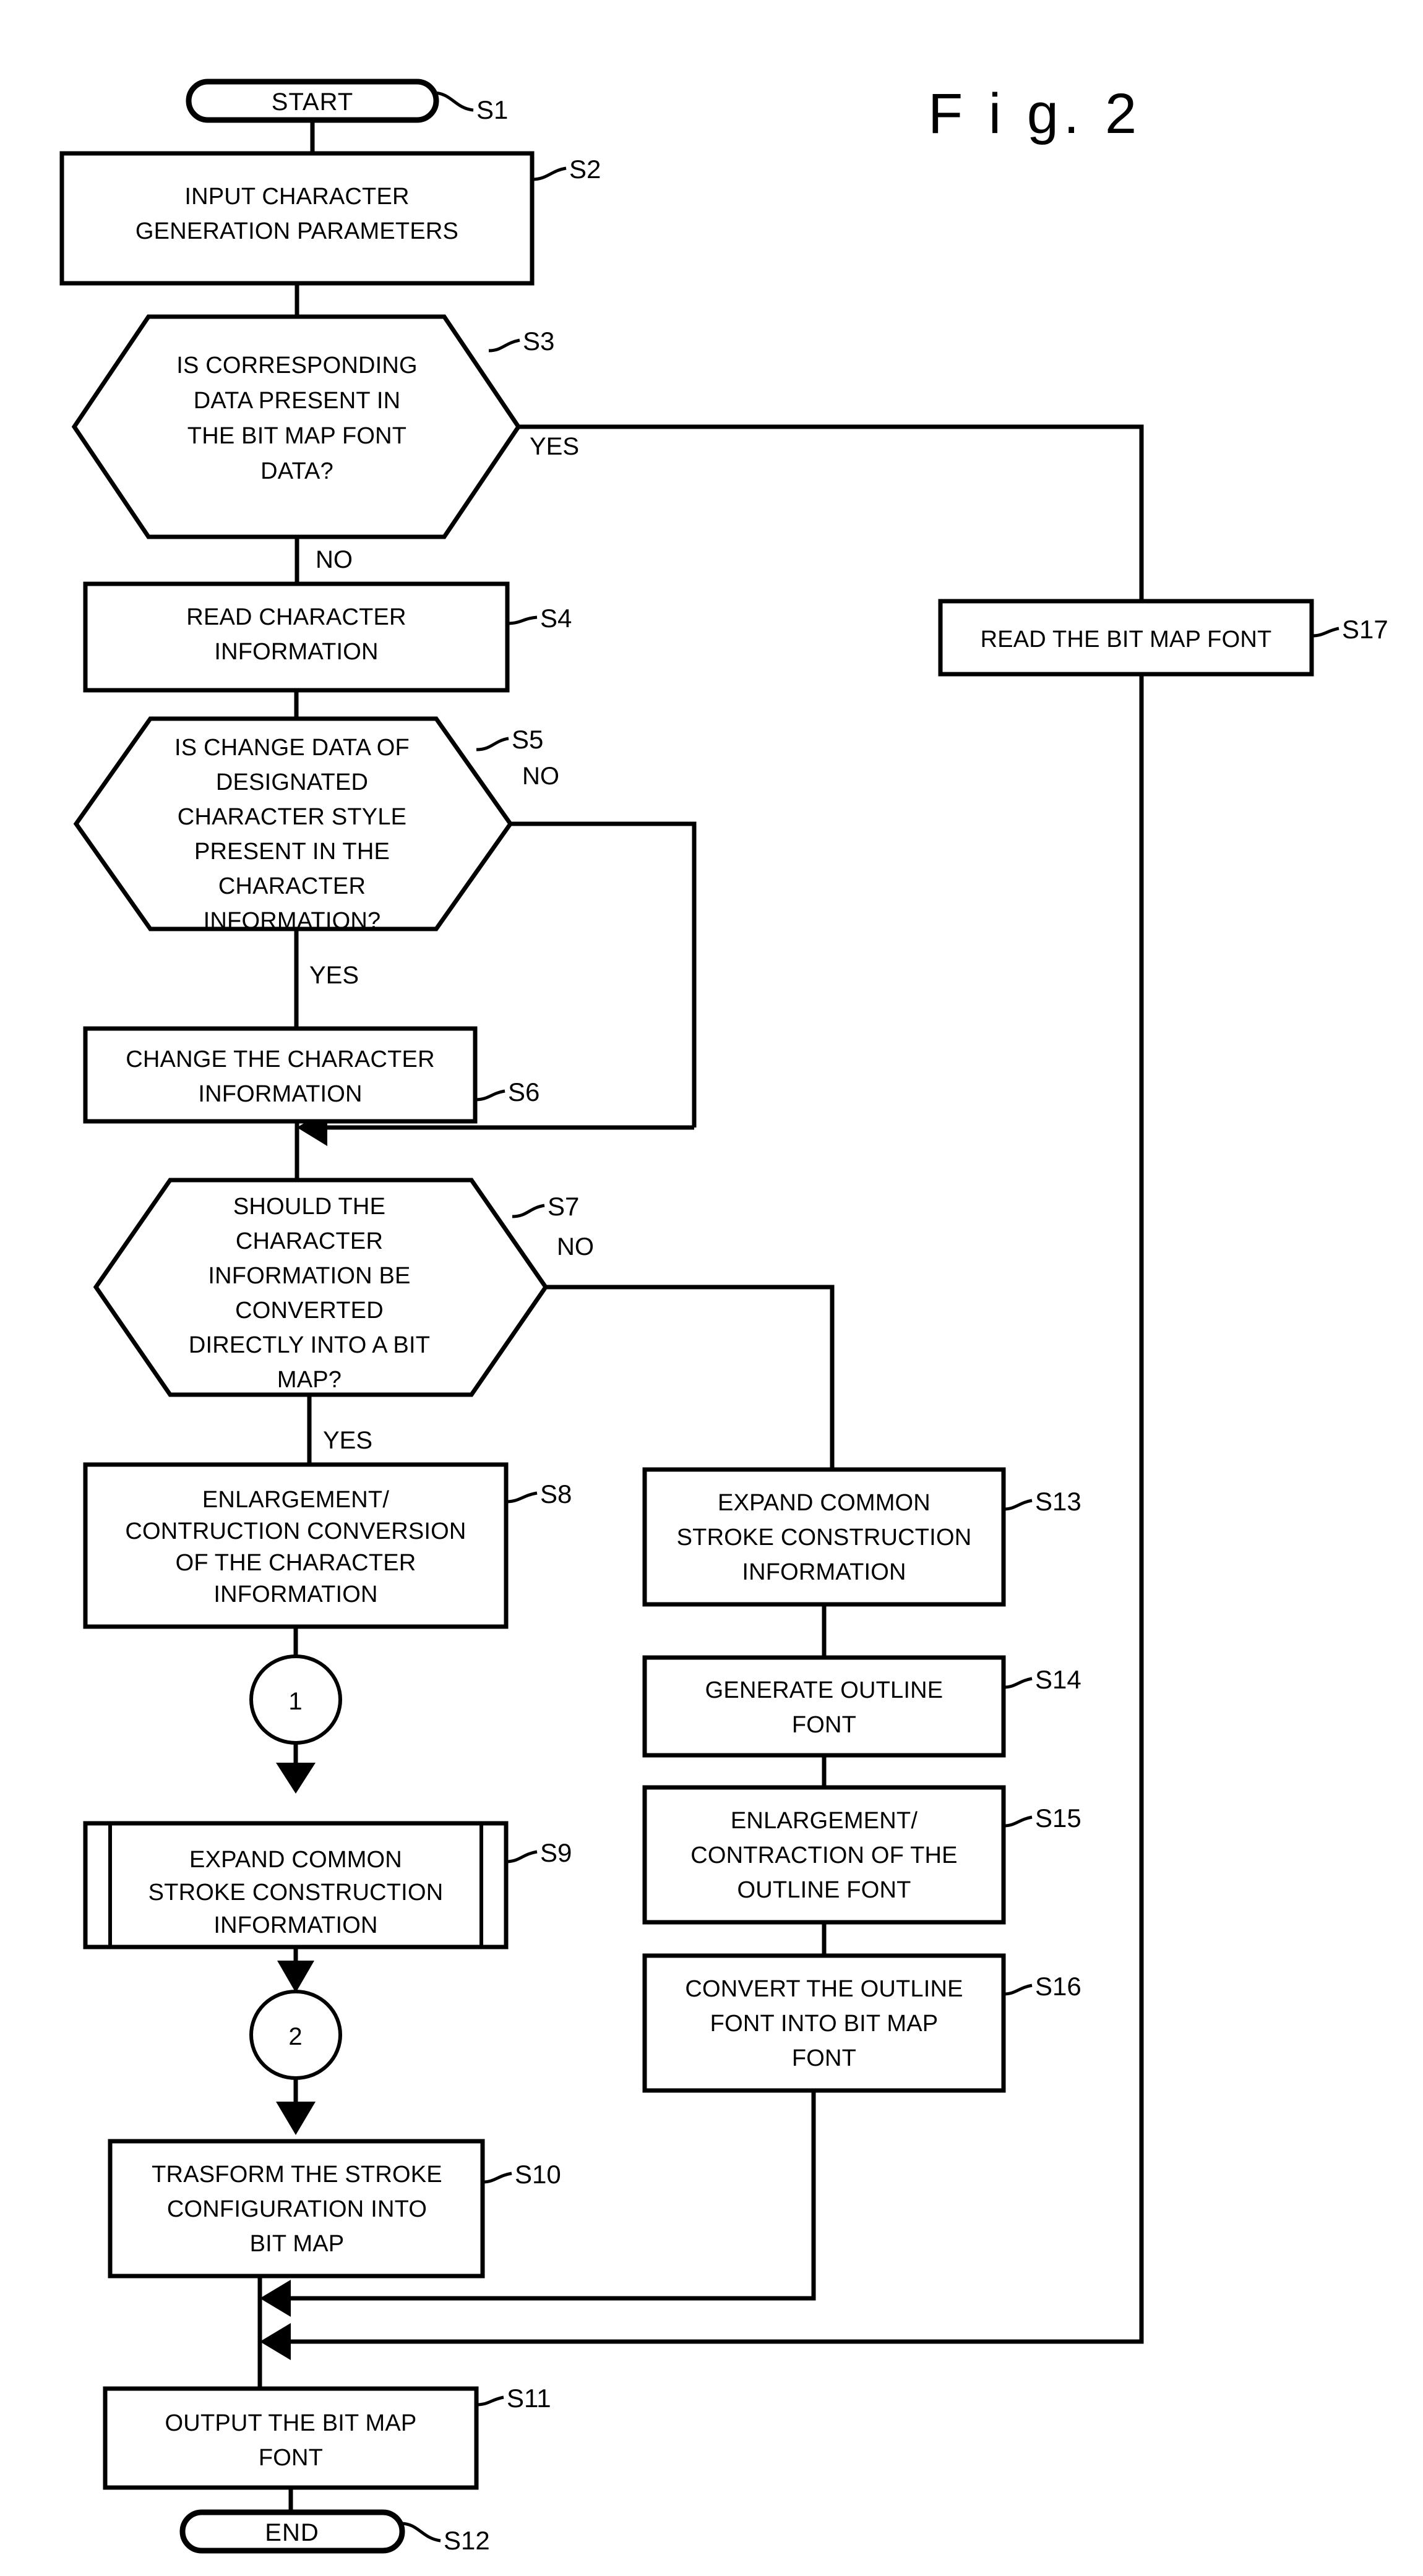 The width and height of the screenshot is (1423, 2576). I want to click on s11-line-2: FONT, so click(291, 2458).